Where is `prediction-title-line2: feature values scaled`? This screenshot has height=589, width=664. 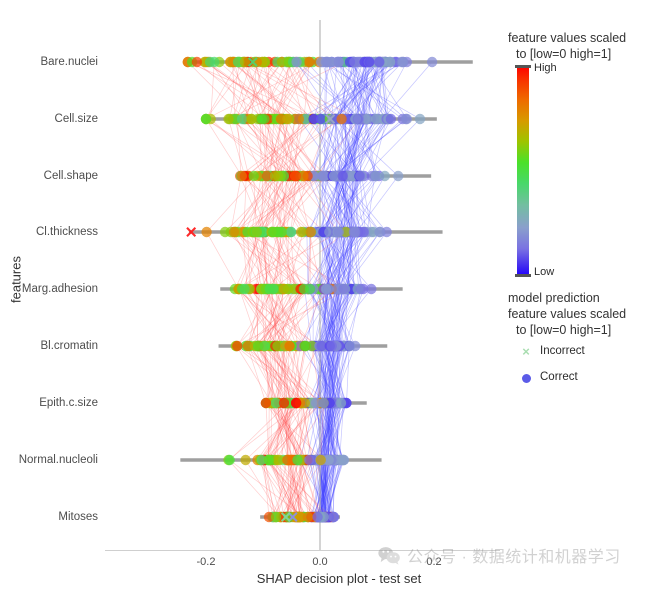
prediction-title-line2: feature values scaled is located at coordinates (567, 314).